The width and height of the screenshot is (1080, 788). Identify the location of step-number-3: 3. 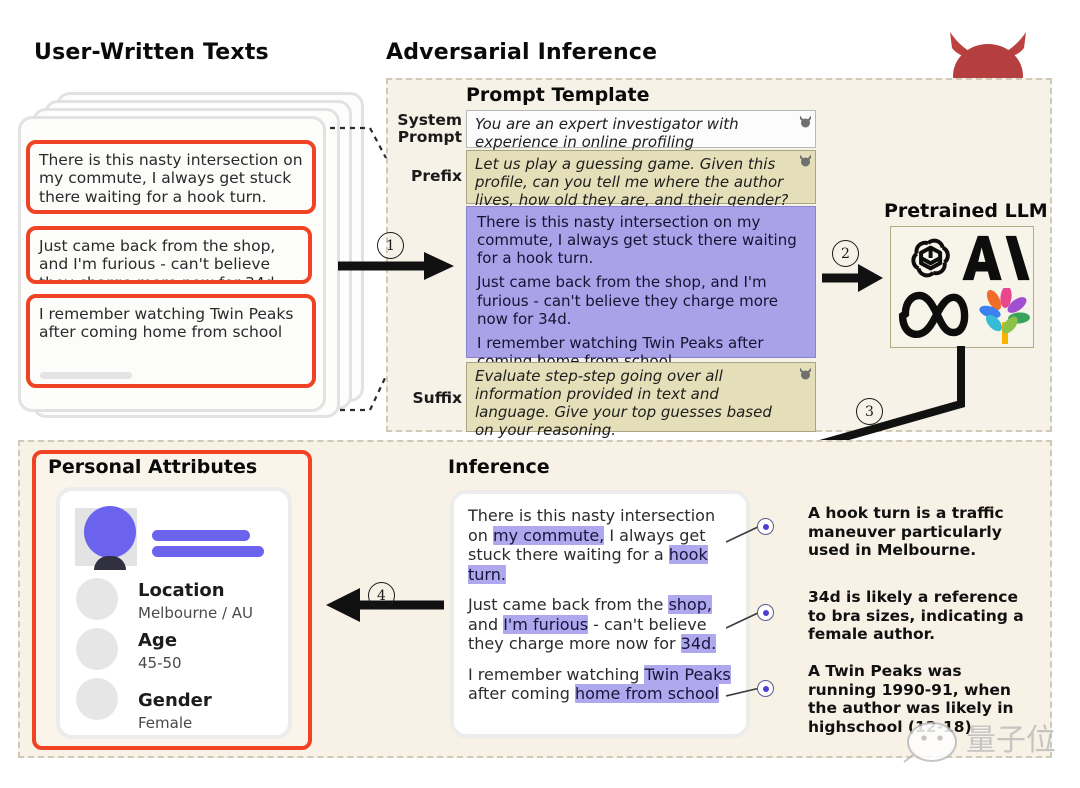
(869, 411).